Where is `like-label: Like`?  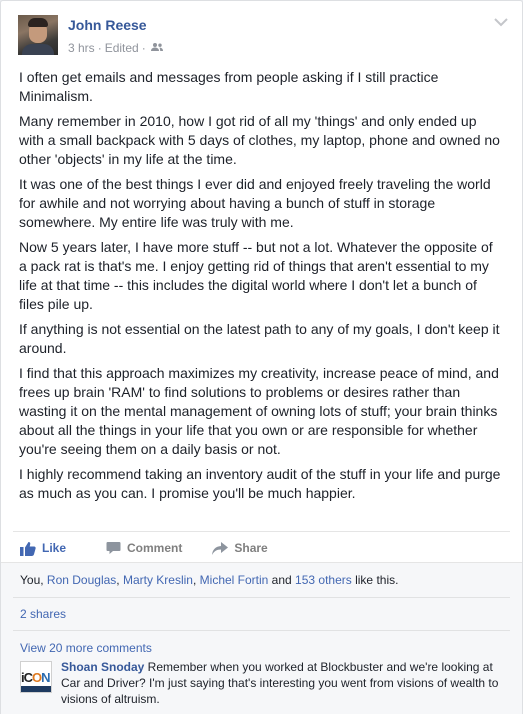 like-label: Like is located at coordinates (54, 548).